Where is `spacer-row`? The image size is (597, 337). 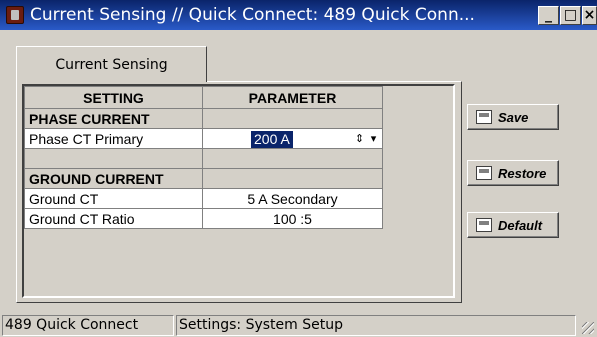
spacer-row is located at coordinates (203, 158).